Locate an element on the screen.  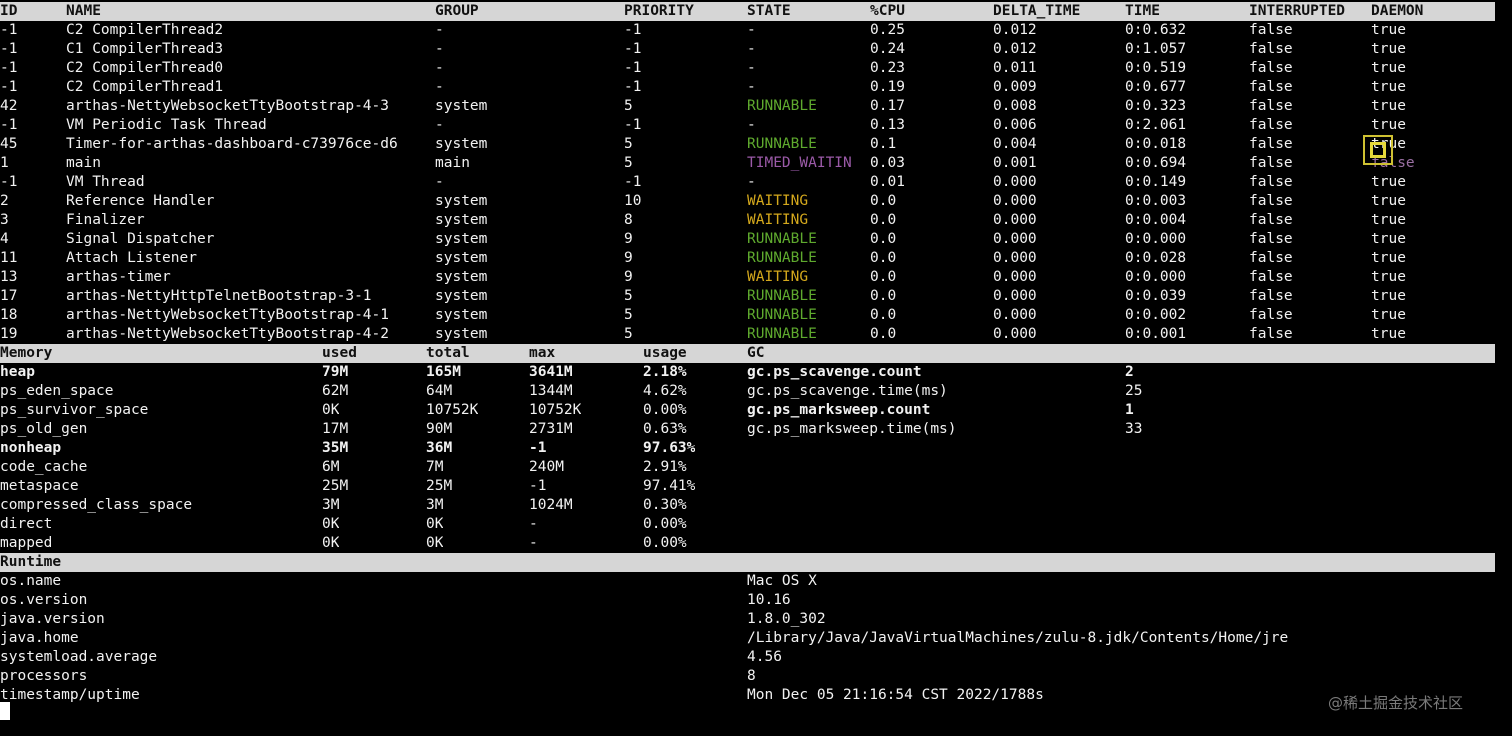
memory-used: 35M is located at coordinates (335, 448).